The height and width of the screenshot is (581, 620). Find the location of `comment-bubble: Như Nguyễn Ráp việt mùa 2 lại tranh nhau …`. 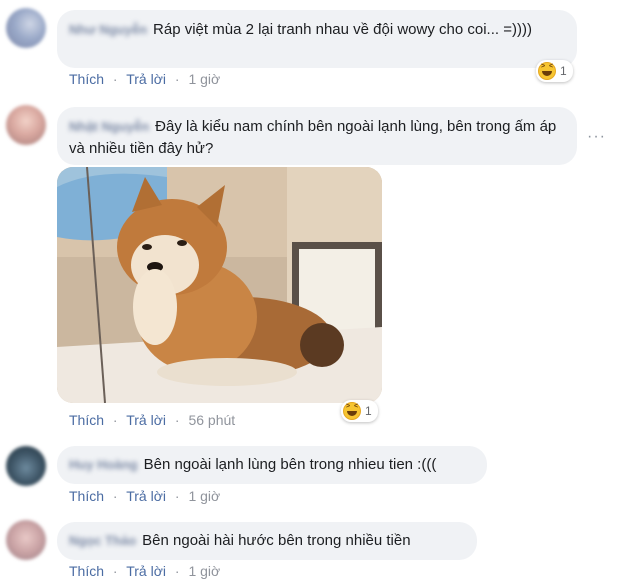

comment-bubble: Như Nguyễn Ráp việt mùa 2 lại tranh nhau … is located at coordinates (317, 39).